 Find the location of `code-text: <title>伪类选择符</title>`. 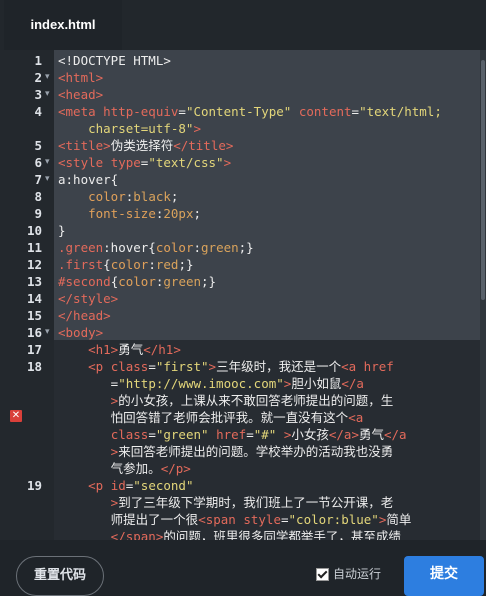

code-text: <title>伪类选择符</title> is located at coordinates (146, 145).